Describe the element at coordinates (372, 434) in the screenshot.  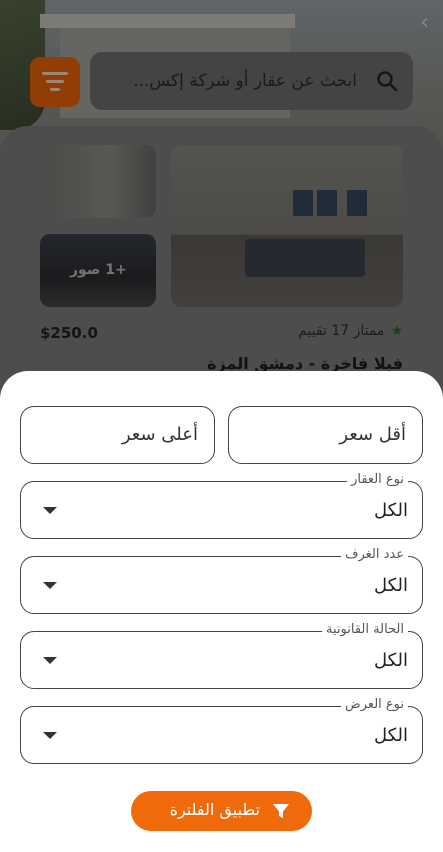
I see `min-price-placeholder: أقل سعر` at that location.